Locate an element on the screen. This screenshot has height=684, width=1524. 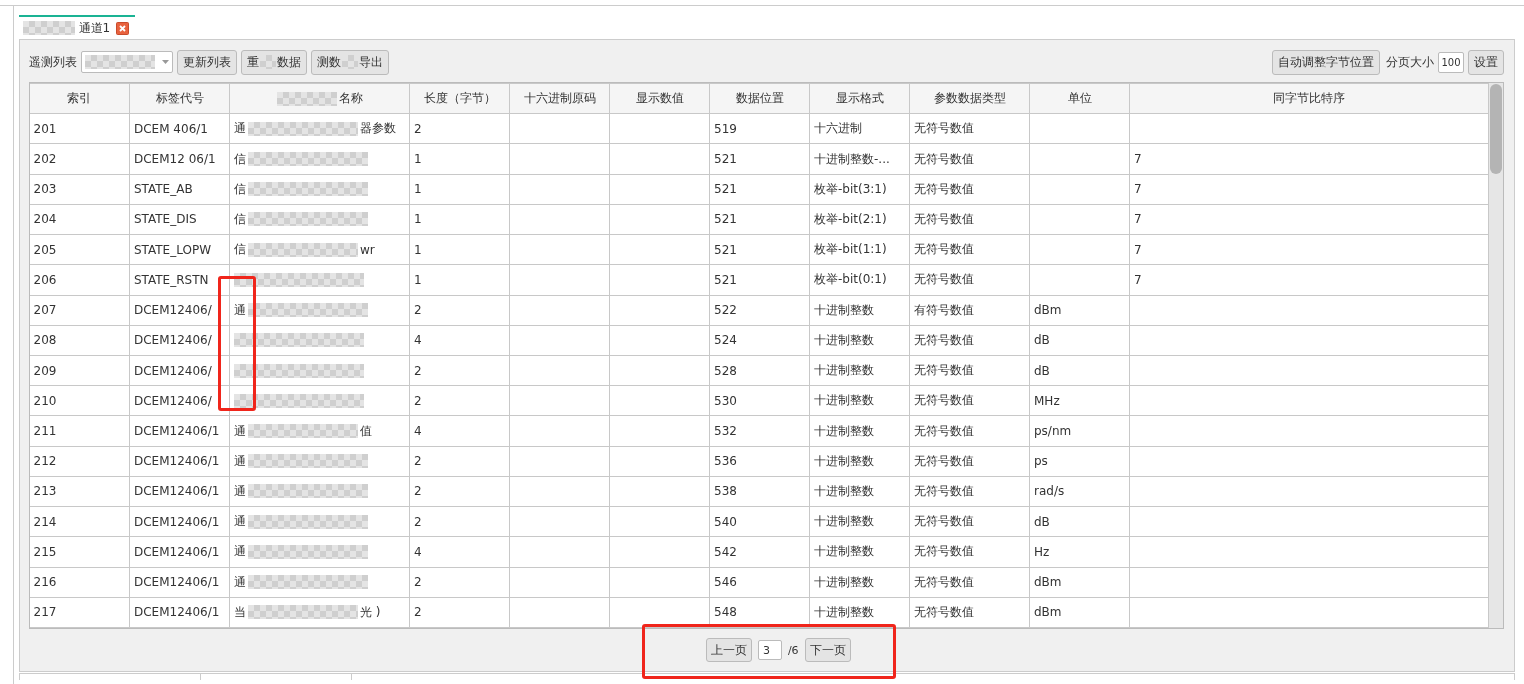
redaction-block is located at coordinates (48, 28).